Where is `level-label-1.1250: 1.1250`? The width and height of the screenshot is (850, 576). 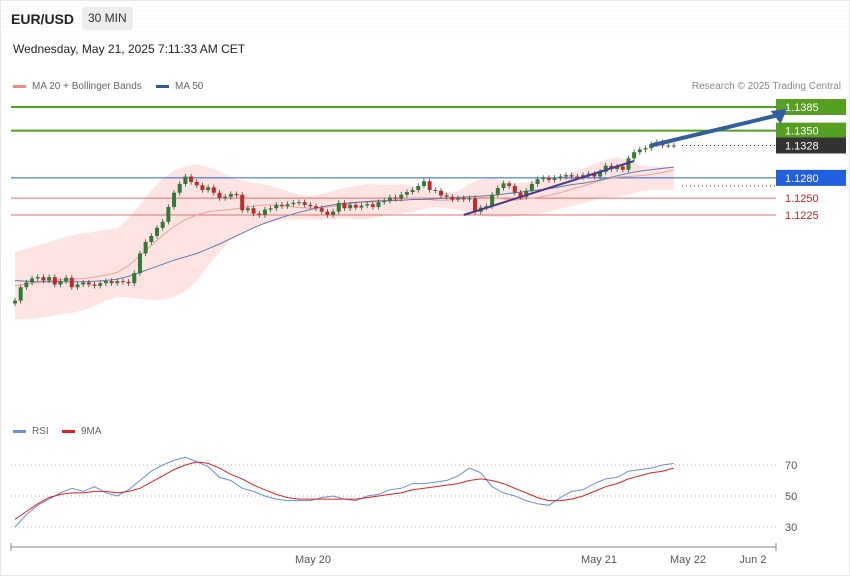
level-label-1.1250: 1.1250 is located at coordinates (802, 199).